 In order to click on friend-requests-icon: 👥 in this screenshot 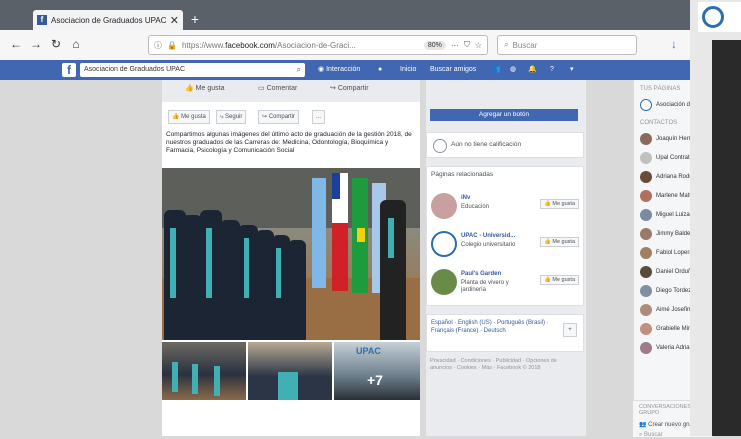, I will do `click(496, 70)`.